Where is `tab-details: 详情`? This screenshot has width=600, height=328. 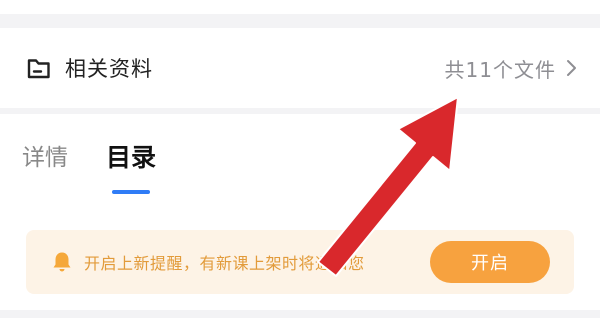
tab-details: 详情 is located at coordinates (45, 165).